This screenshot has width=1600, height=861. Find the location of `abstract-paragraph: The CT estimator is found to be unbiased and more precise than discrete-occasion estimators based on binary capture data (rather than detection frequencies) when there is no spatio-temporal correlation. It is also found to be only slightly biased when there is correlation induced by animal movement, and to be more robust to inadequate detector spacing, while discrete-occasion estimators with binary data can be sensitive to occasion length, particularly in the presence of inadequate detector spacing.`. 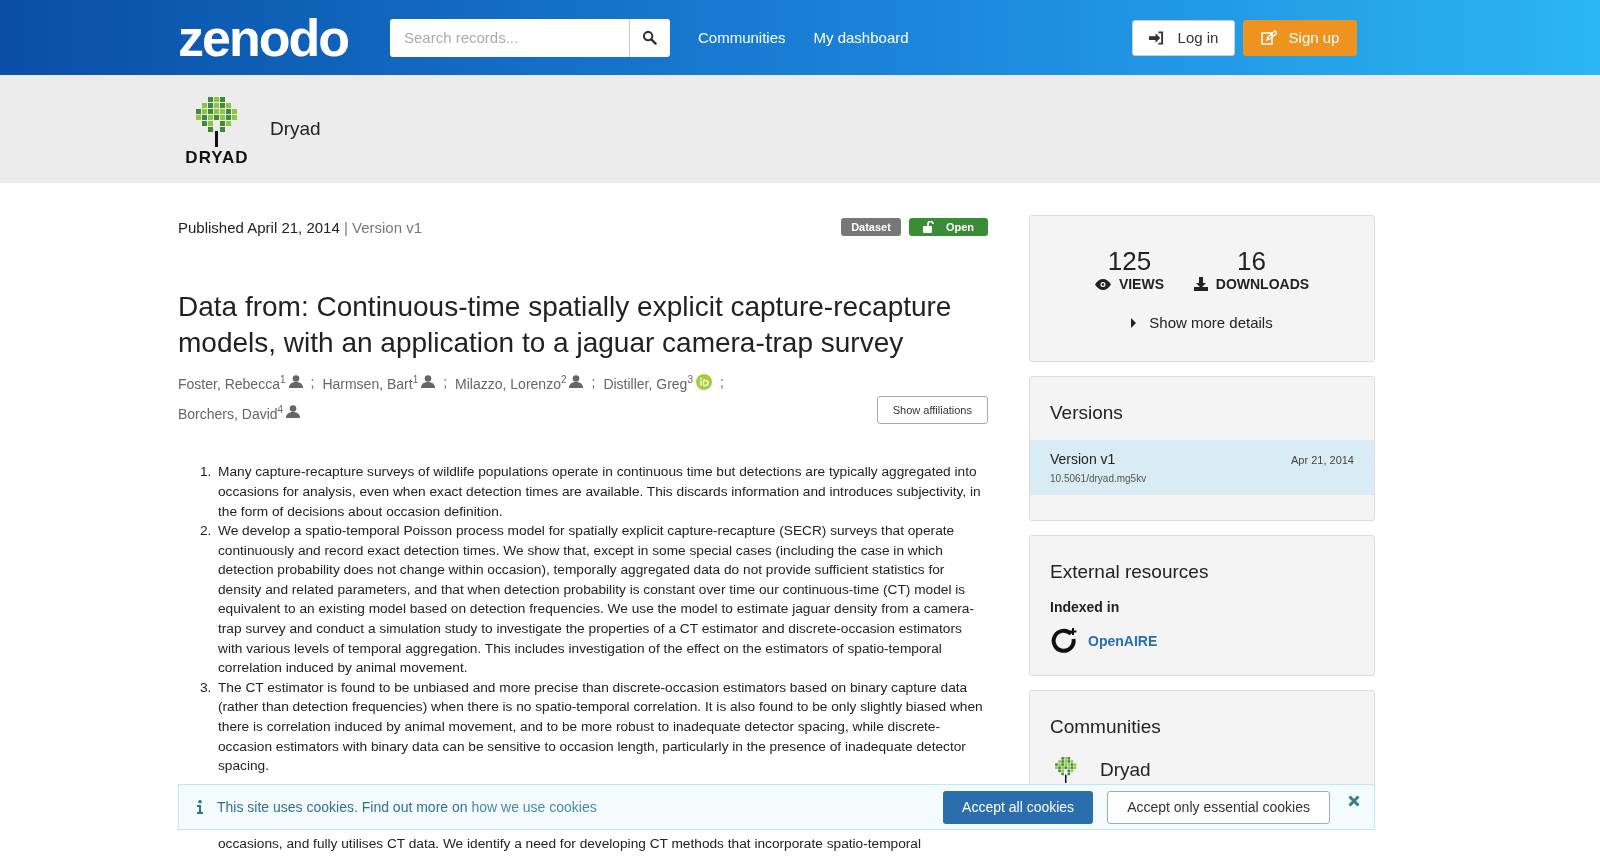

abstract-paragraph: The CT estimator is found to be unbiased and more precise than discrete-occasion estimators based on binary capture data (rather than detection frequencies) when there is no spatio-temporal correlation. It is also found to be only slightly biased when there is correlation induced by animal movement, and to be more robust to inadequate detector spacing, while discrete-occasion estimators with binary data can be sensitive to occasion length, particularly in the presence of inadequate detector spacing. is located at coordinates (601, 727).